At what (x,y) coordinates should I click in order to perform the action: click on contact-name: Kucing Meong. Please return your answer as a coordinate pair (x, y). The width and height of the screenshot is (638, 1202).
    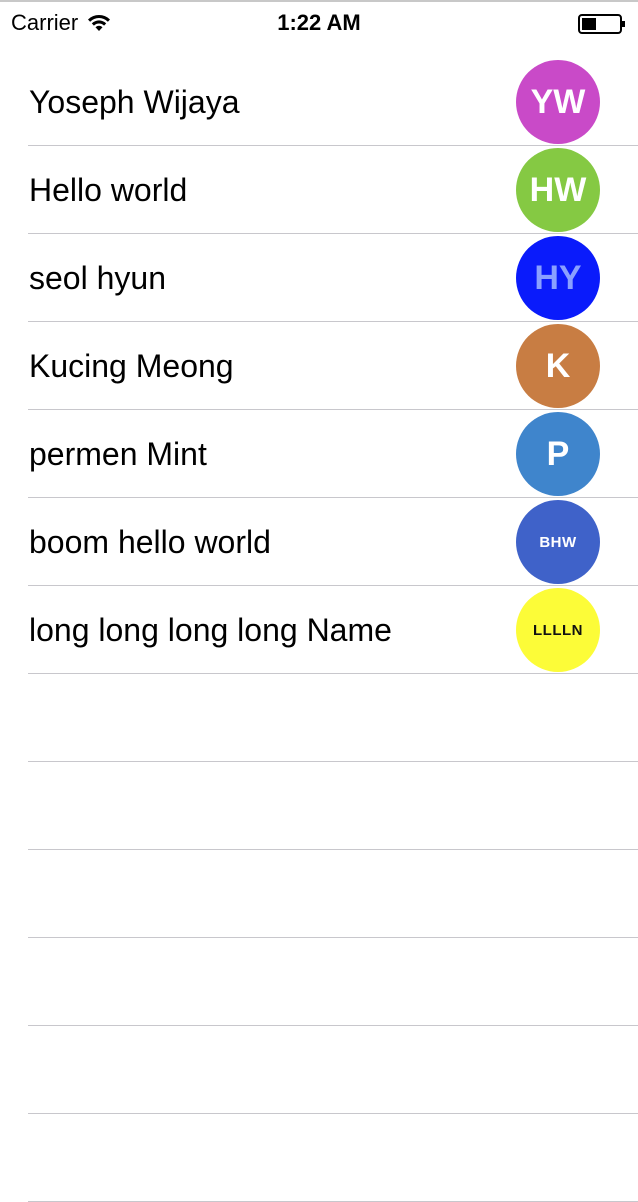
    Looking at the image, I should click on (131, 366).